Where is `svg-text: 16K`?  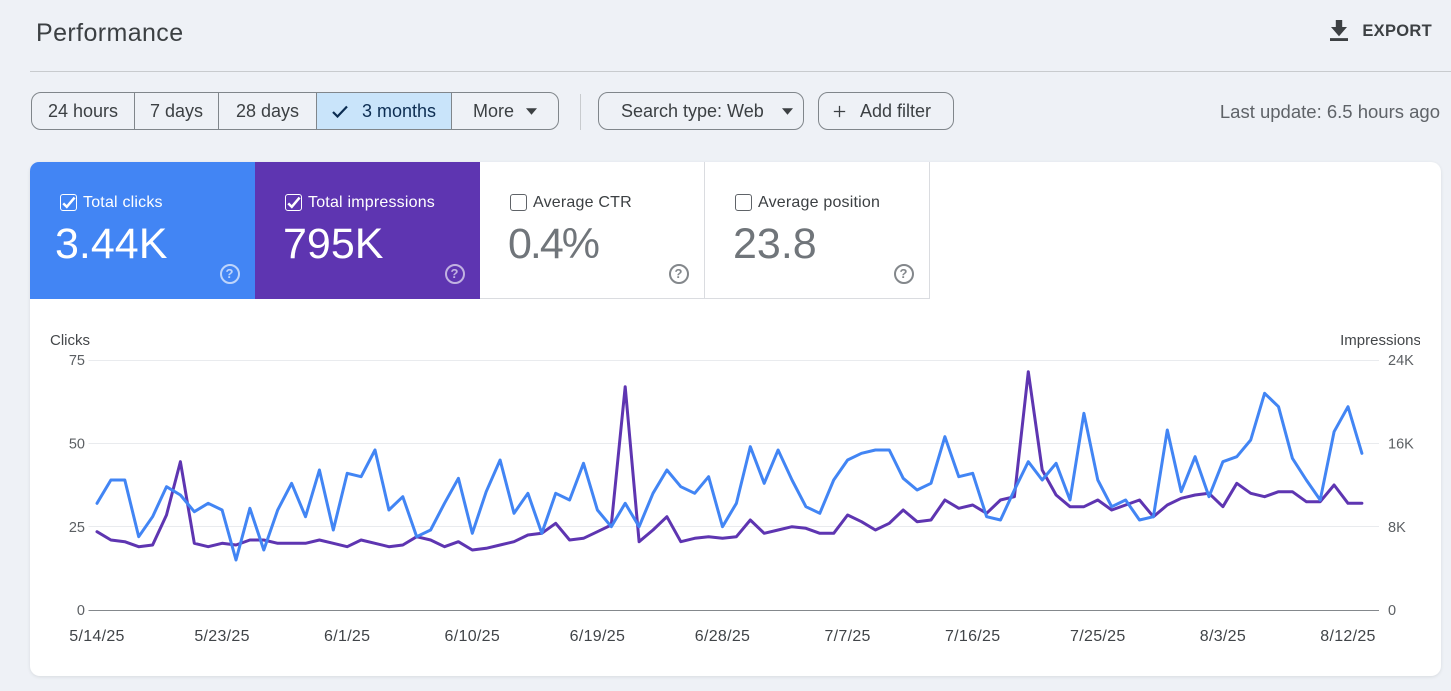 svg-text: 16K is located at coordinates (1401, 445).